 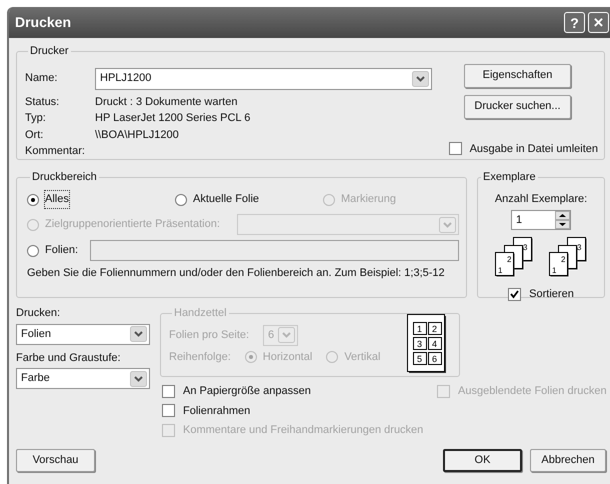 What do you see at coordinates (226, 200) in the screenshot?
I see `radio-label: Aktuelle Folie` at bounding box center [226, 200].